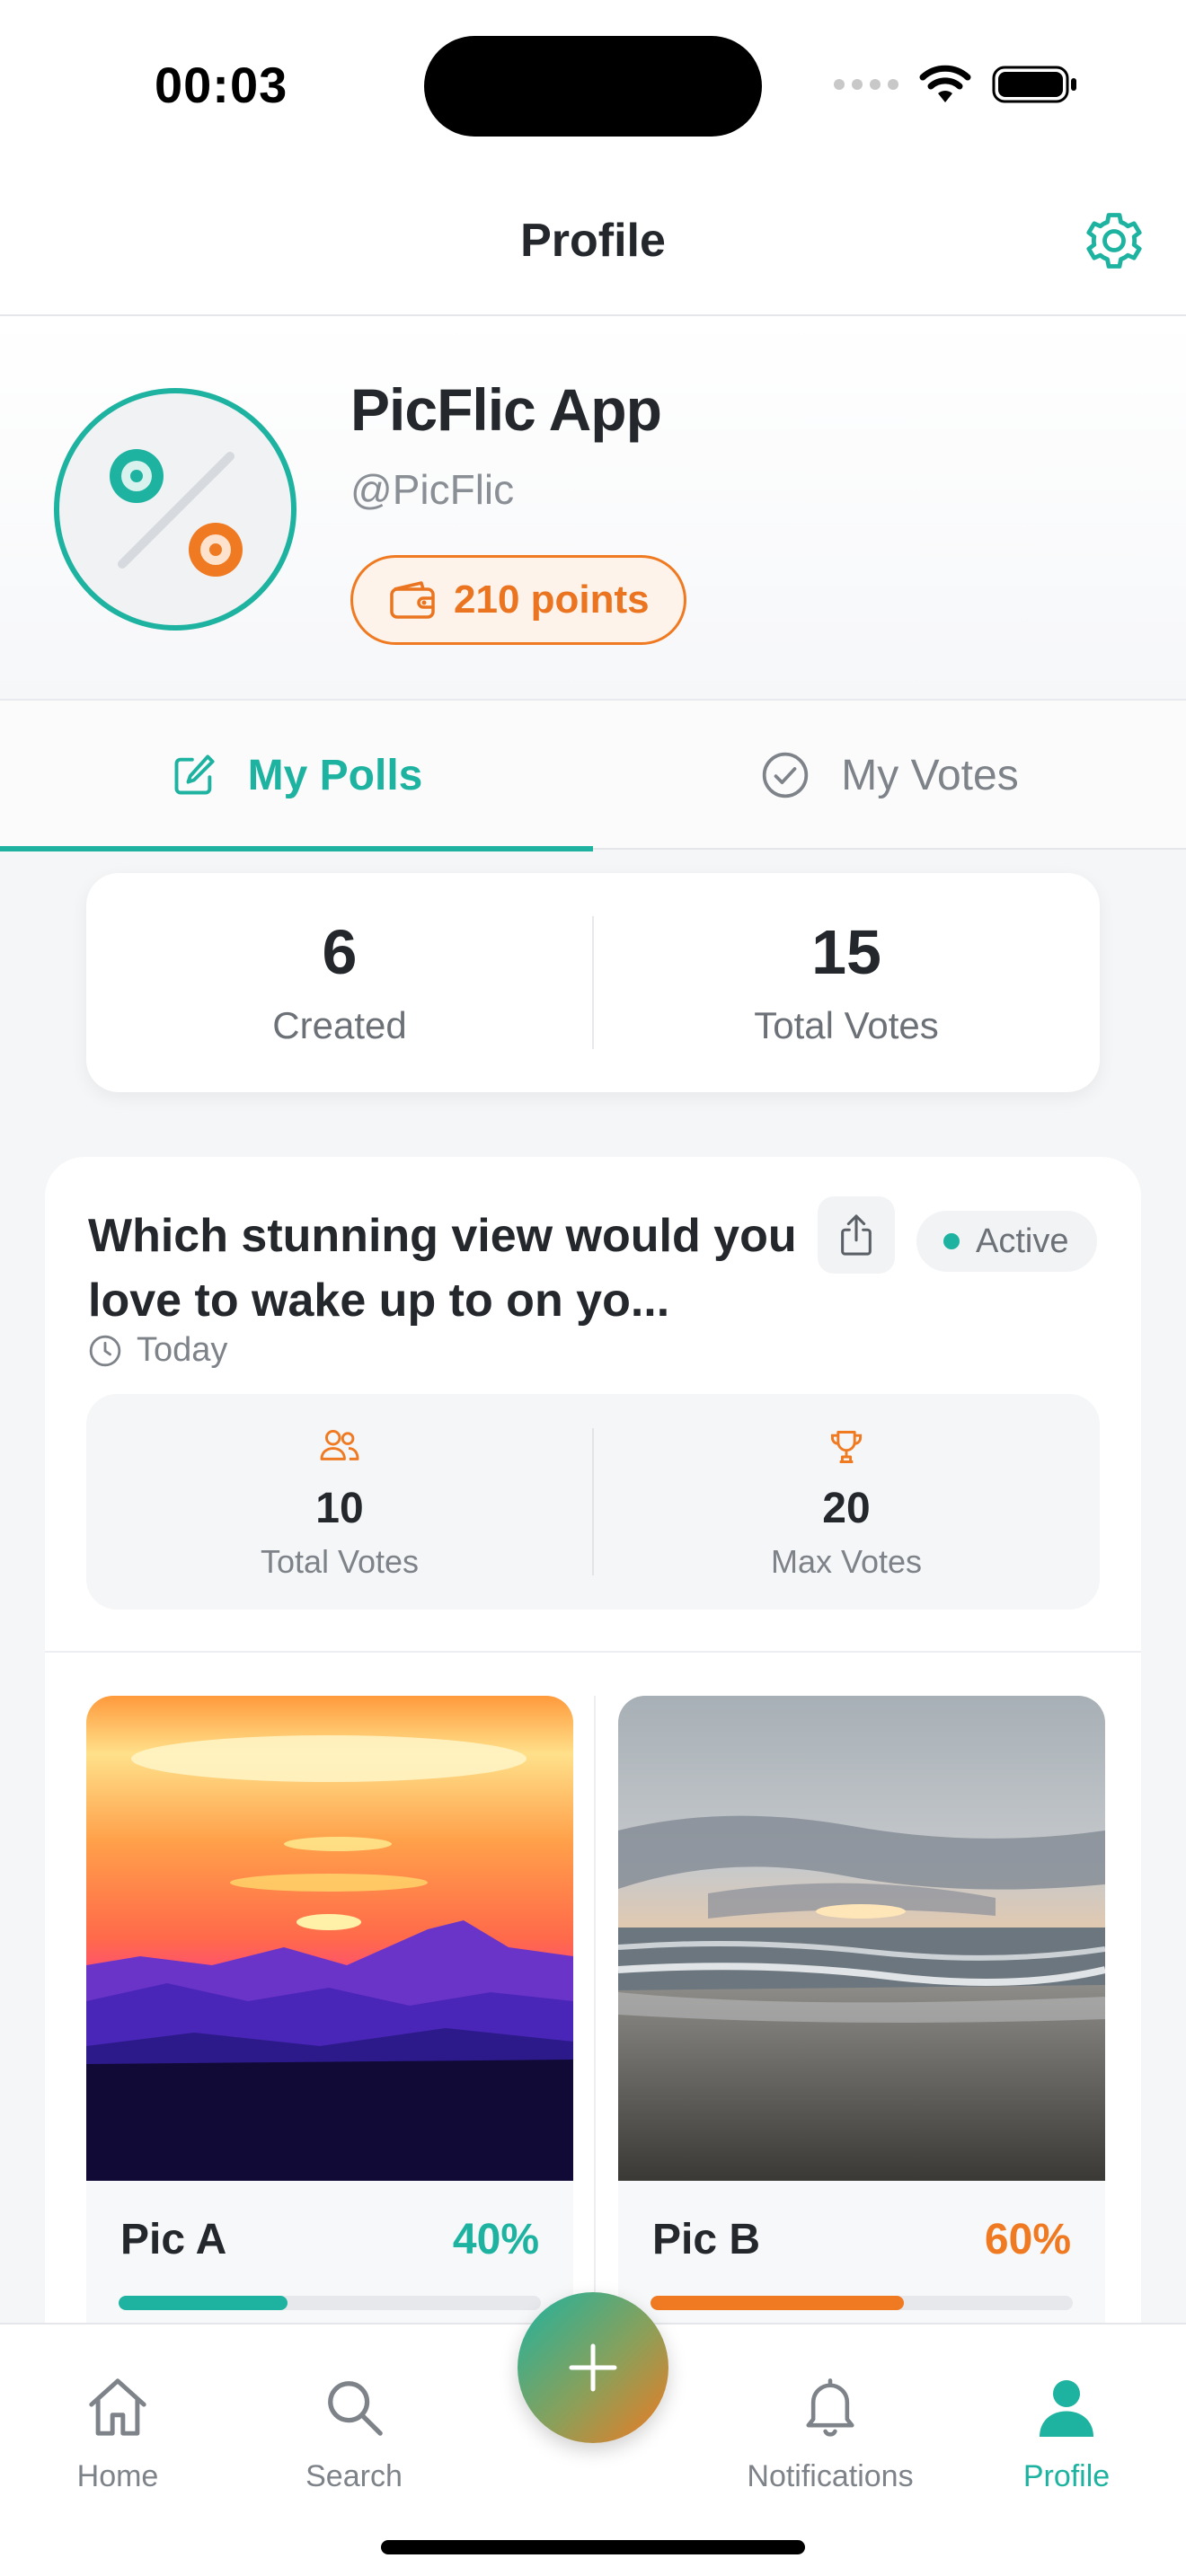 The image size is (1186, 2576). I want to click on poll-date-label: Today, so click(182, 1350).